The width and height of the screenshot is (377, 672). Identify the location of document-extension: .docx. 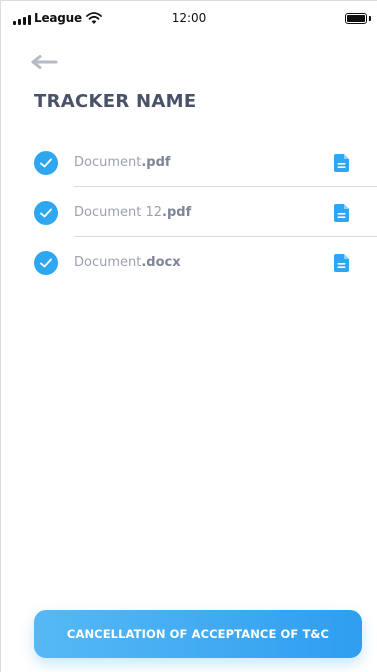
(161, 262).